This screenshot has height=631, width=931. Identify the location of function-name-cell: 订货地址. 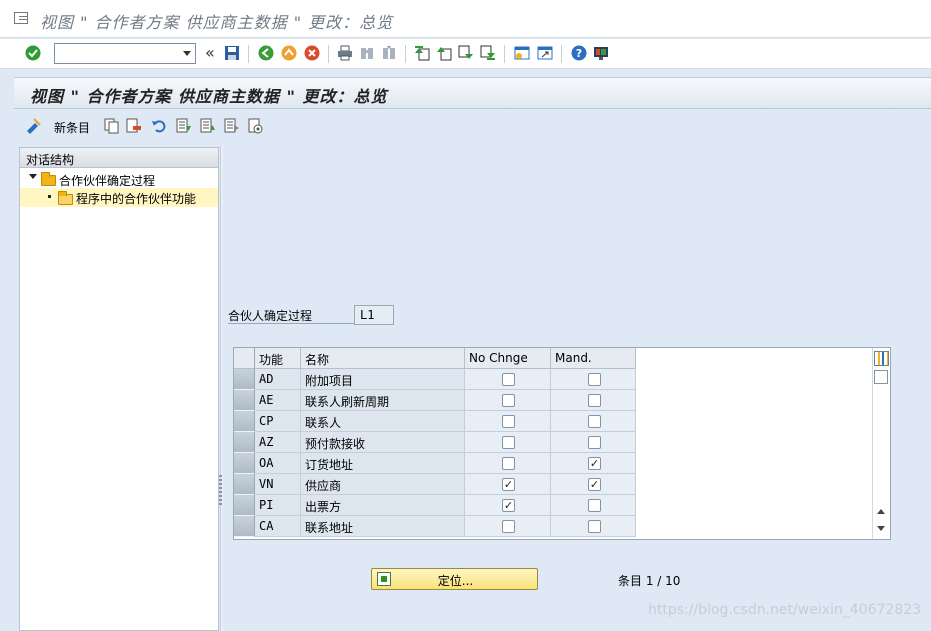
(383, 463).